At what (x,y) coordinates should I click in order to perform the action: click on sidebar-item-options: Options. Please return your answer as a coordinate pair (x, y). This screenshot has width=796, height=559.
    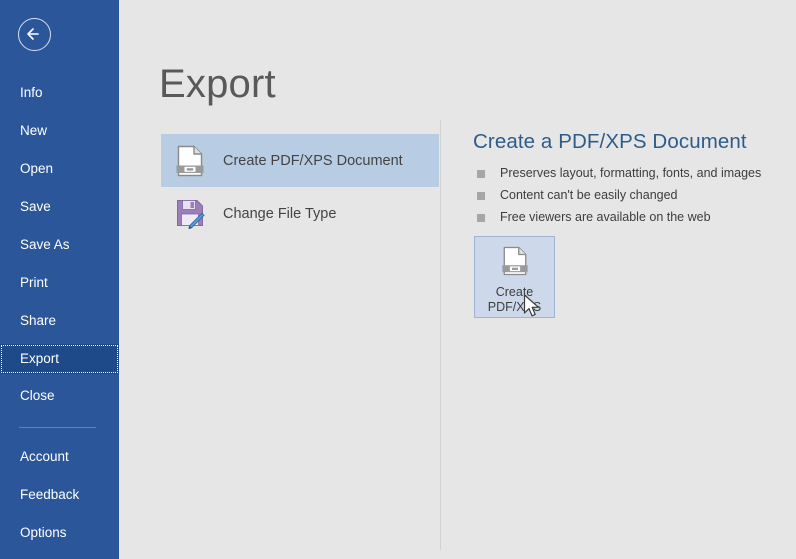
    Looking at the image, I should click on (59, 533).